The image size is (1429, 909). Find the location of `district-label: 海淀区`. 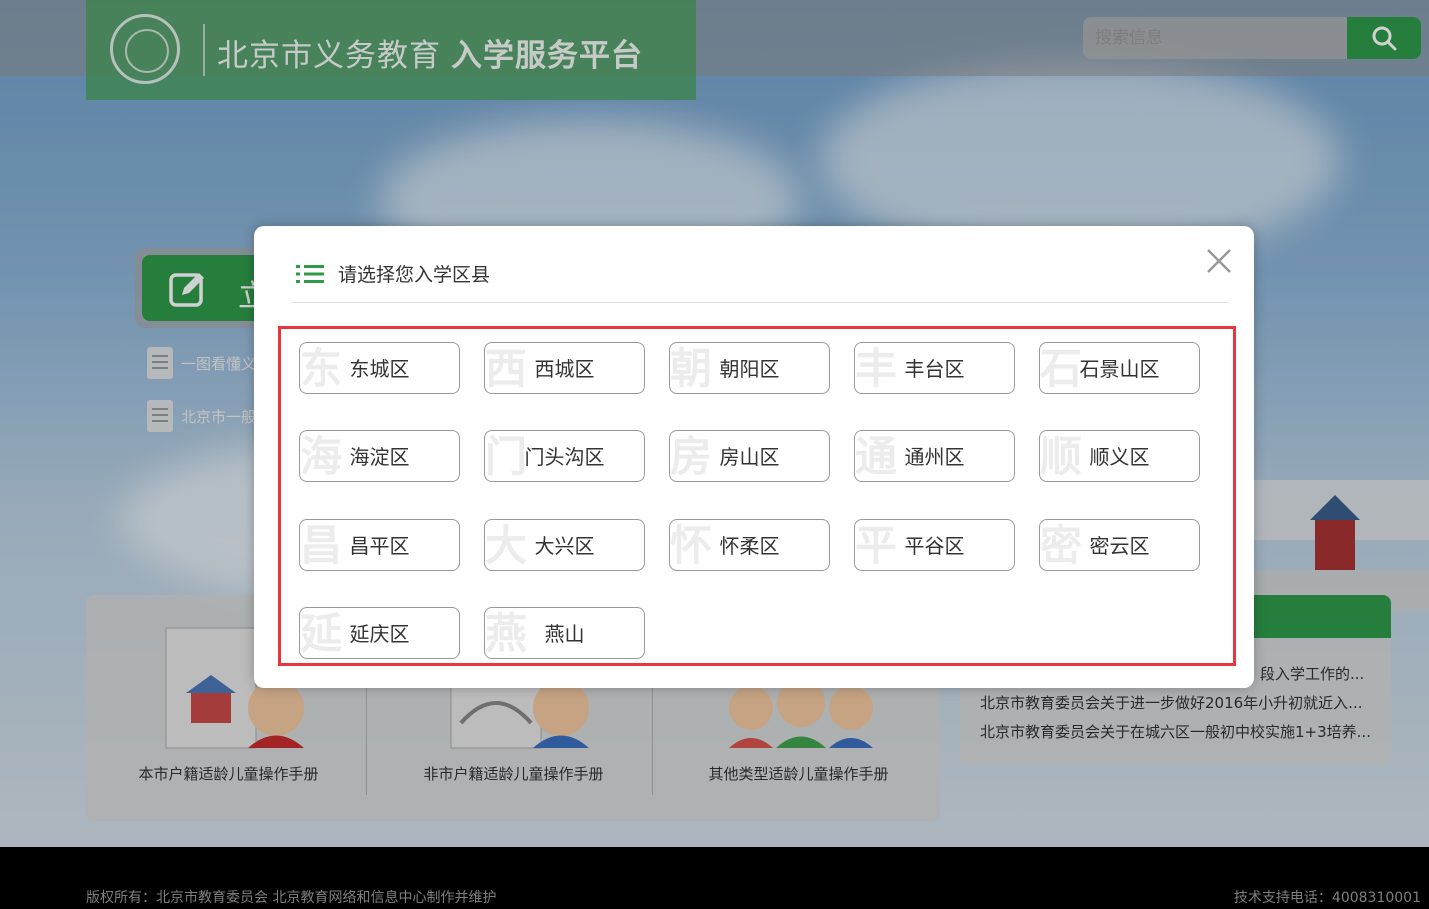

district-label: 海淀区 is located at coordinates (379, 457).